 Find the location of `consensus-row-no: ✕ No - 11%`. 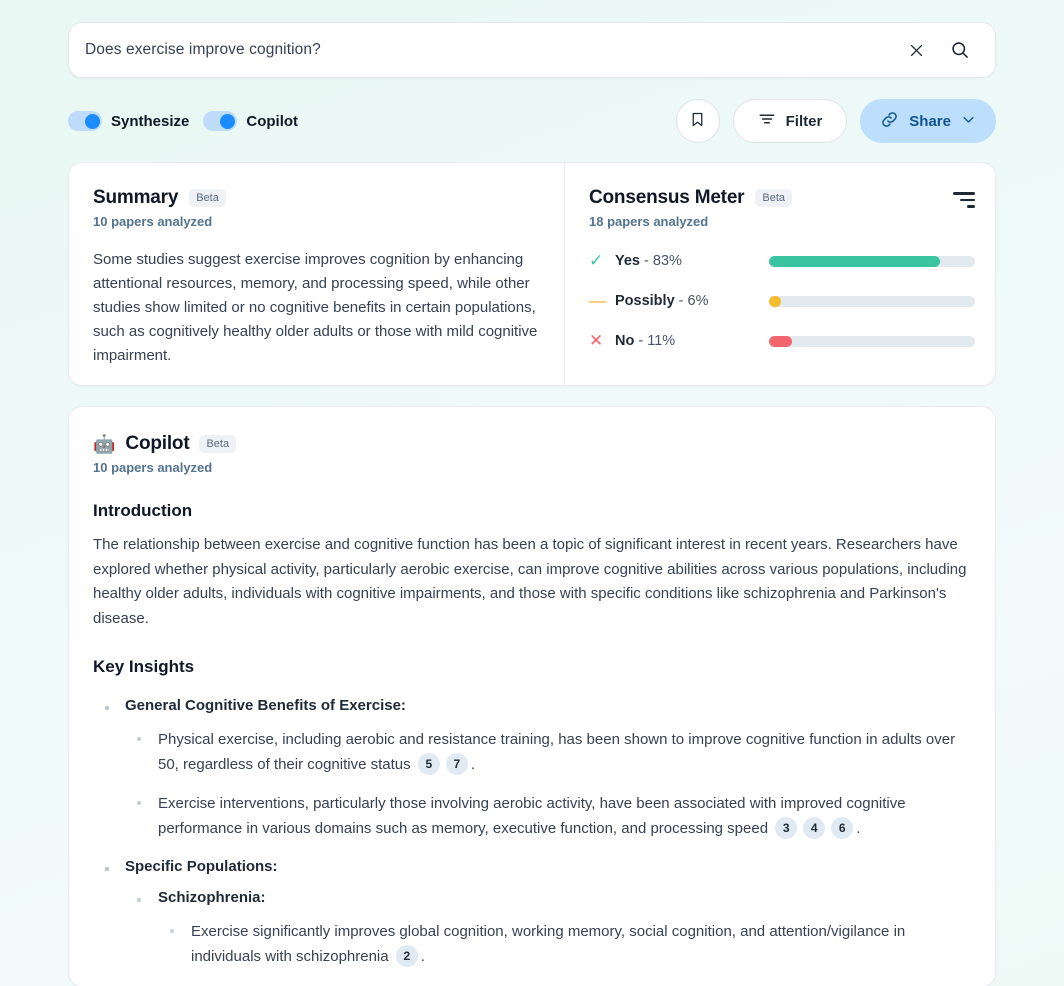

consensus-row-no: ✕ No - 11% is located at coordinates (782, 341).